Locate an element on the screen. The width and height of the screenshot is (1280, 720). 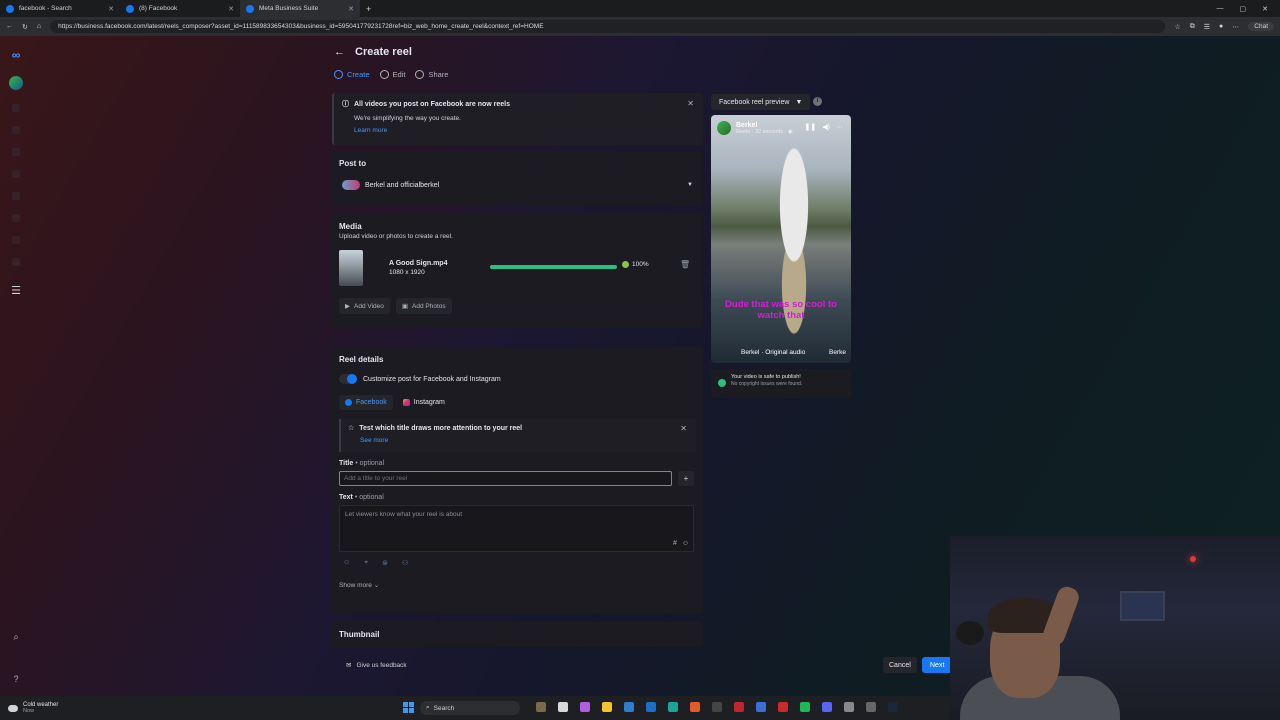
collaborator-icon: ⚇ is located at coordinates (405, 563).